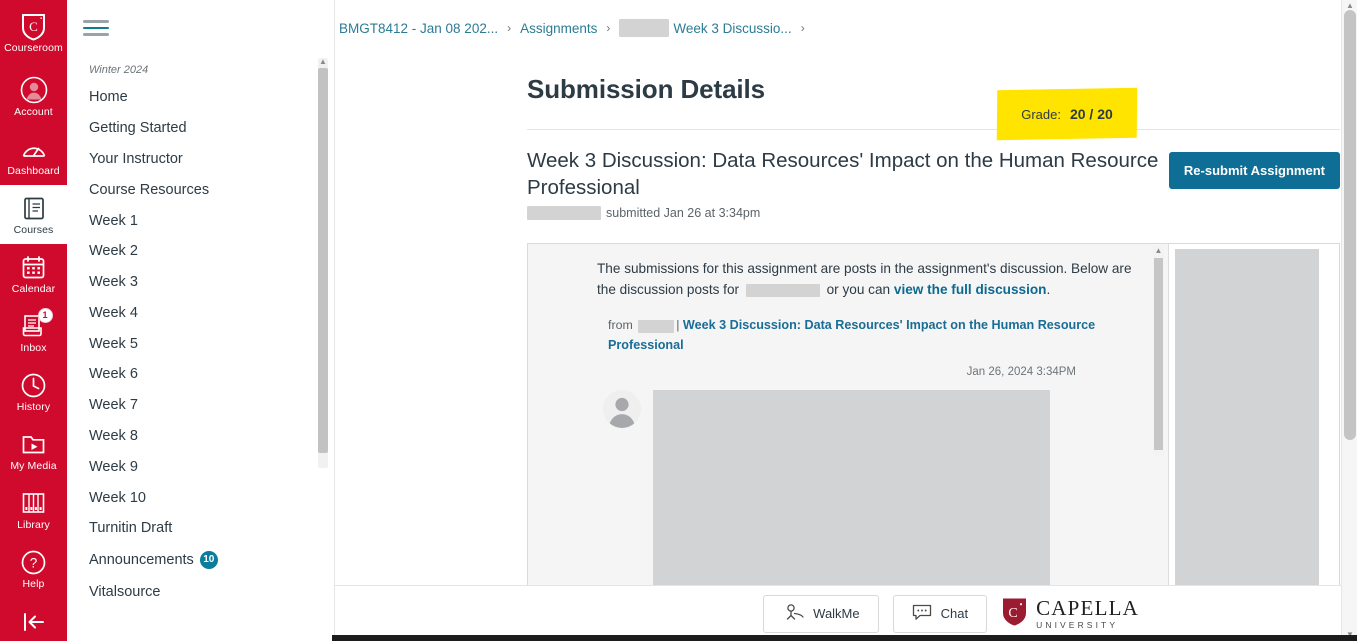 This screenshot has height=641, width=1357. I want to click on chat-button: Chat, so click(940, 613).